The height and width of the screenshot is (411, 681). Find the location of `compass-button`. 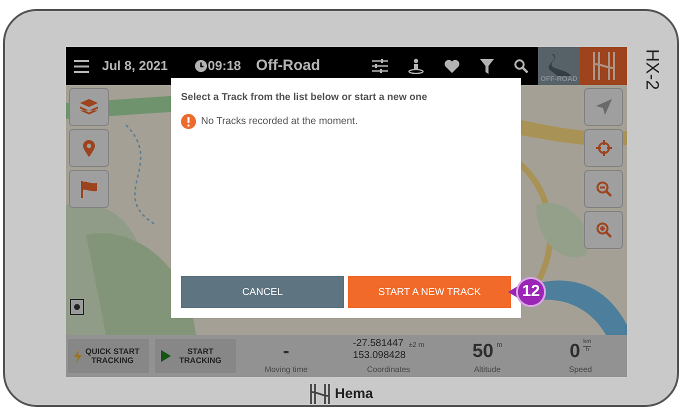

compass-button is located at coordinates (77, 307).